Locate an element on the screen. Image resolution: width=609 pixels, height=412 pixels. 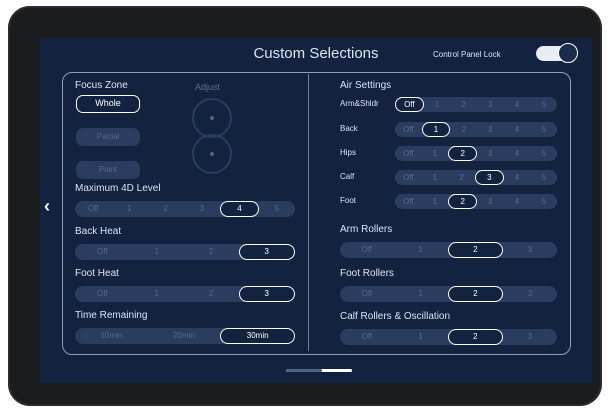
foot-rollers-option-1: 1 is located at coordinates (421, 294).